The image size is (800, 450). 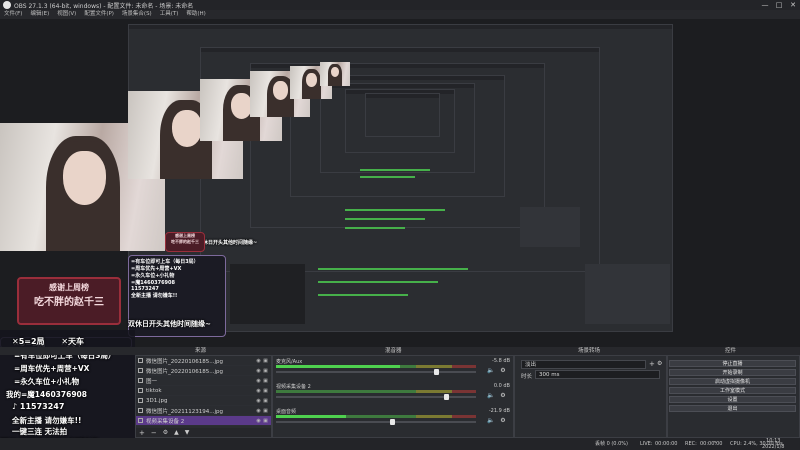 I want to click on mixer-channel: 麦克风/Aux -5.8 dB 🔈 ⚙, so click(x=393, y=368).